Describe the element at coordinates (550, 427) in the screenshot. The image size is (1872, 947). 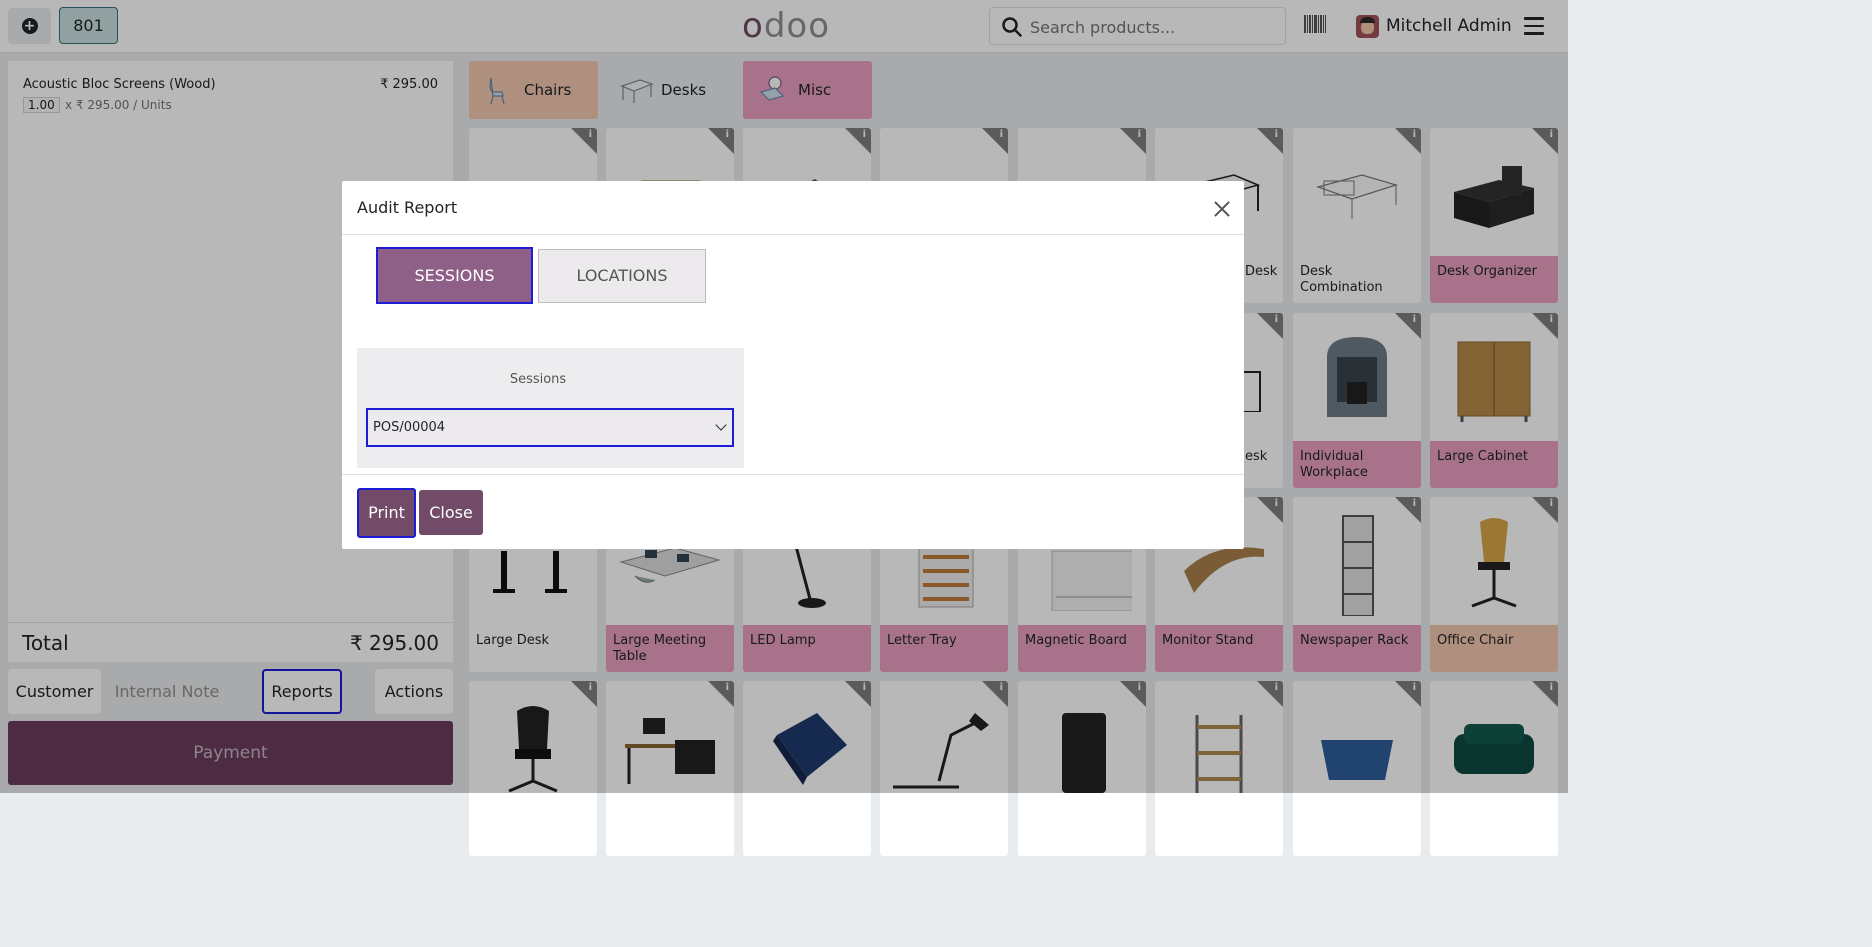
I see `session-select: POS/00004` at that location.